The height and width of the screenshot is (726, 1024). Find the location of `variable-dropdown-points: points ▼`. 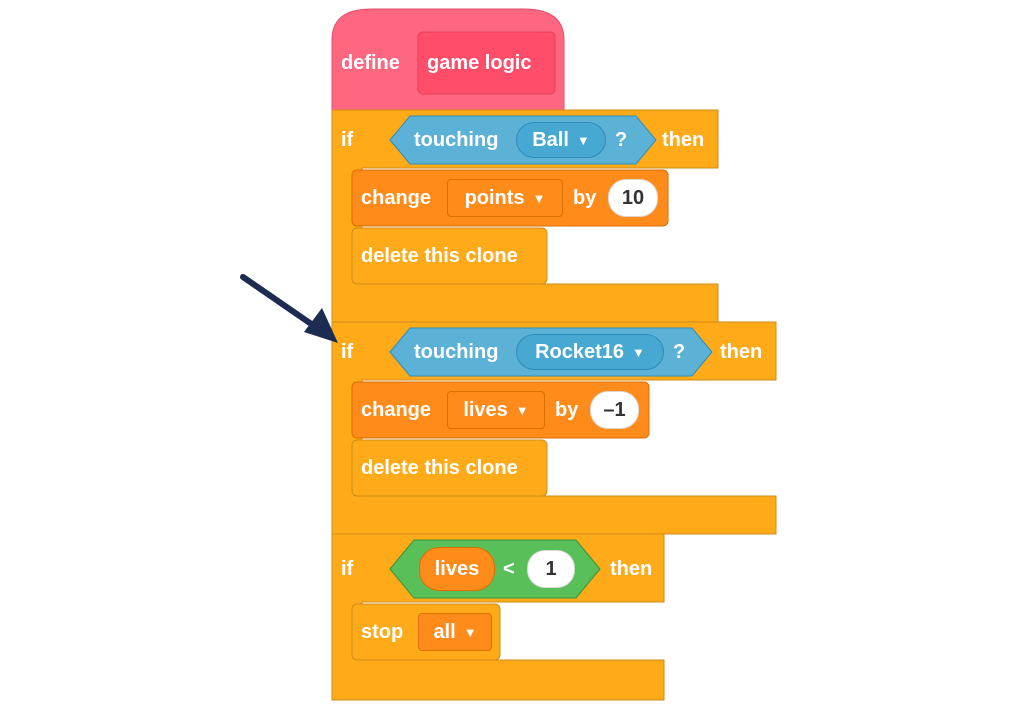

variable-dropdown-points: points ▼ is located at coordinates (505, 198).